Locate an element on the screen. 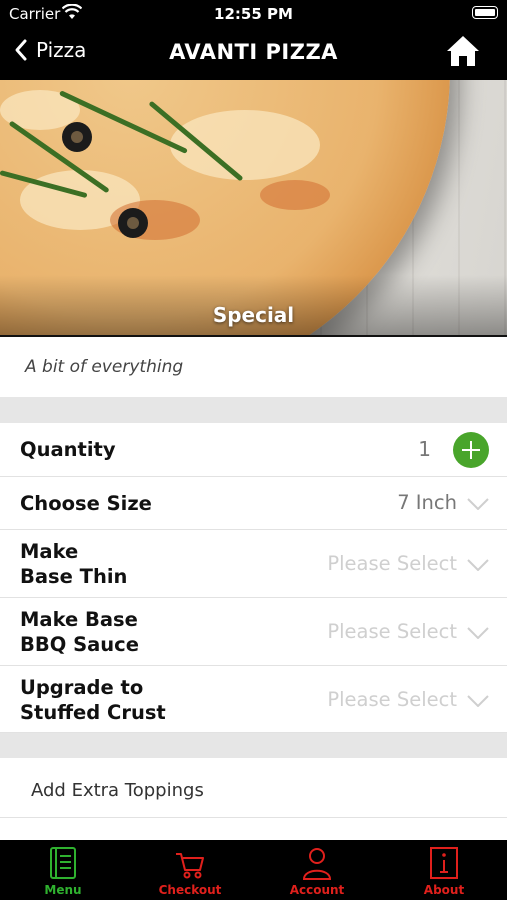 The height and width of the screenshot is (900, 507). info-icon is located at coordinates (444, 863).